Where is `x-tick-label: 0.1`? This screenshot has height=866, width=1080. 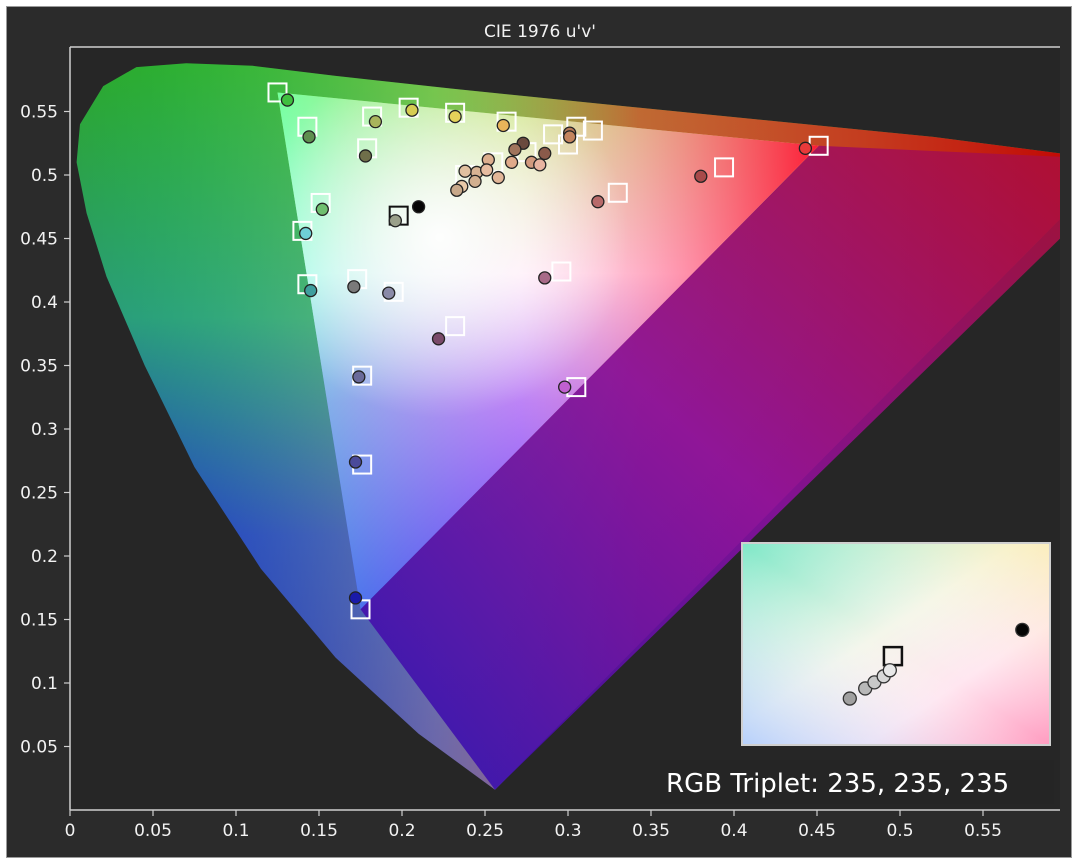
x-tick-label: 0.1 is located at coordinates (235, 831).